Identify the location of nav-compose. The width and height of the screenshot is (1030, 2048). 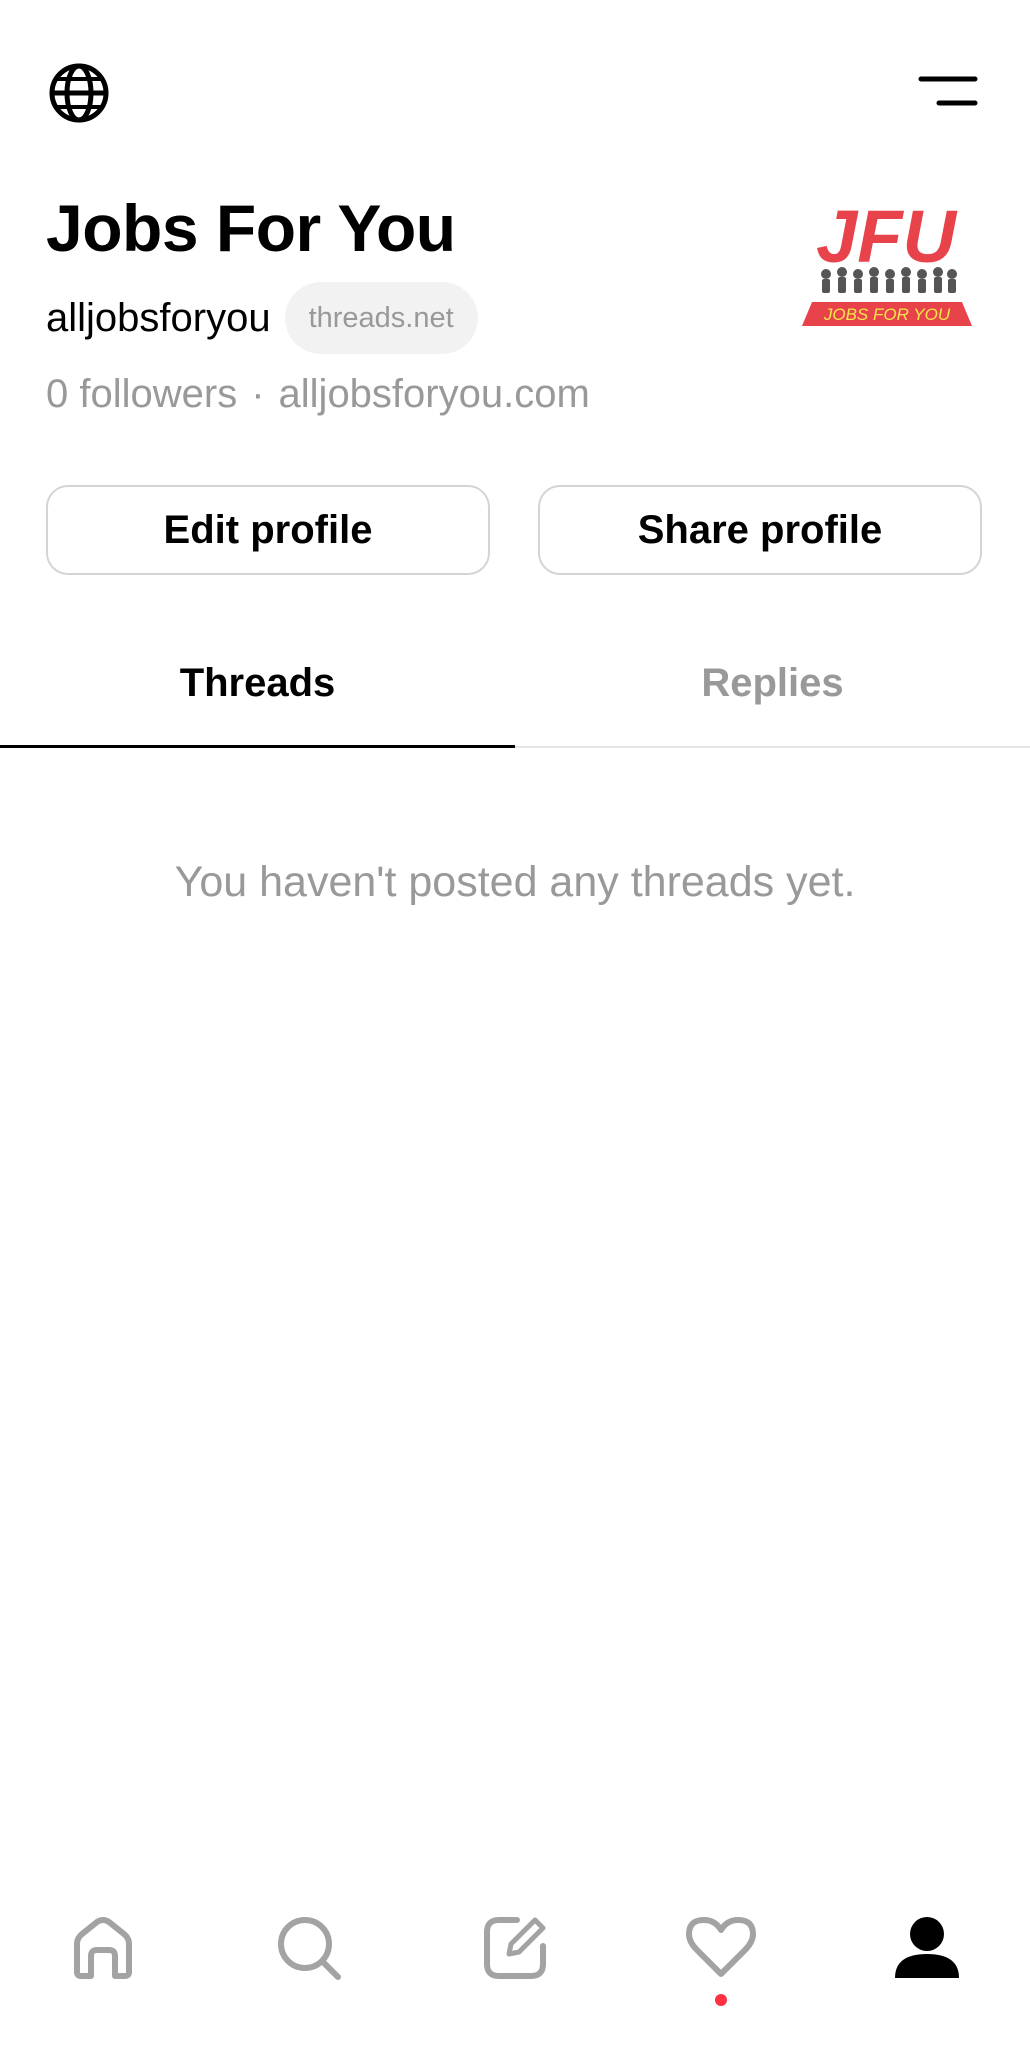
(515, 1950).